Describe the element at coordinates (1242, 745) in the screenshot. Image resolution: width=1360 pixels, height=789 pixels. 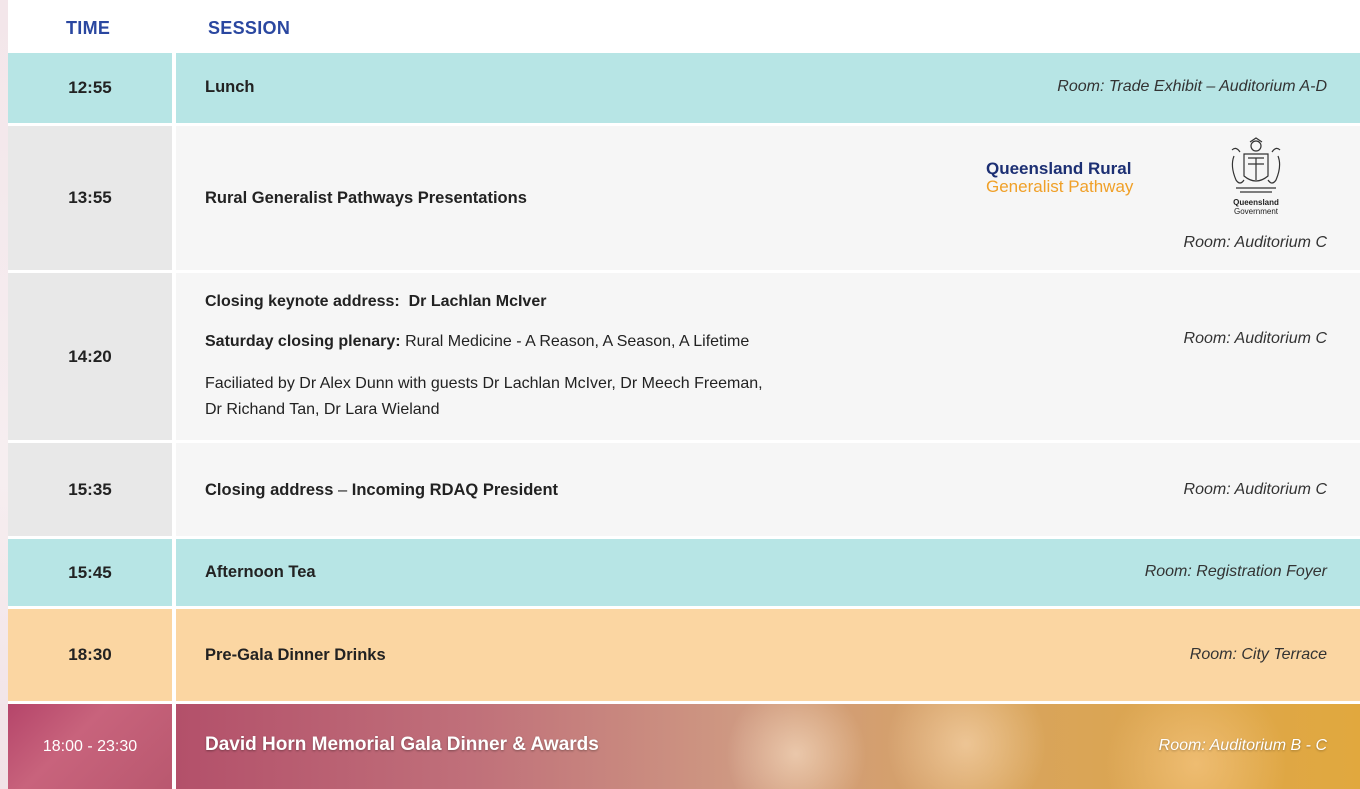
I see `session-room: Room: Auditorium B - C` at that location.